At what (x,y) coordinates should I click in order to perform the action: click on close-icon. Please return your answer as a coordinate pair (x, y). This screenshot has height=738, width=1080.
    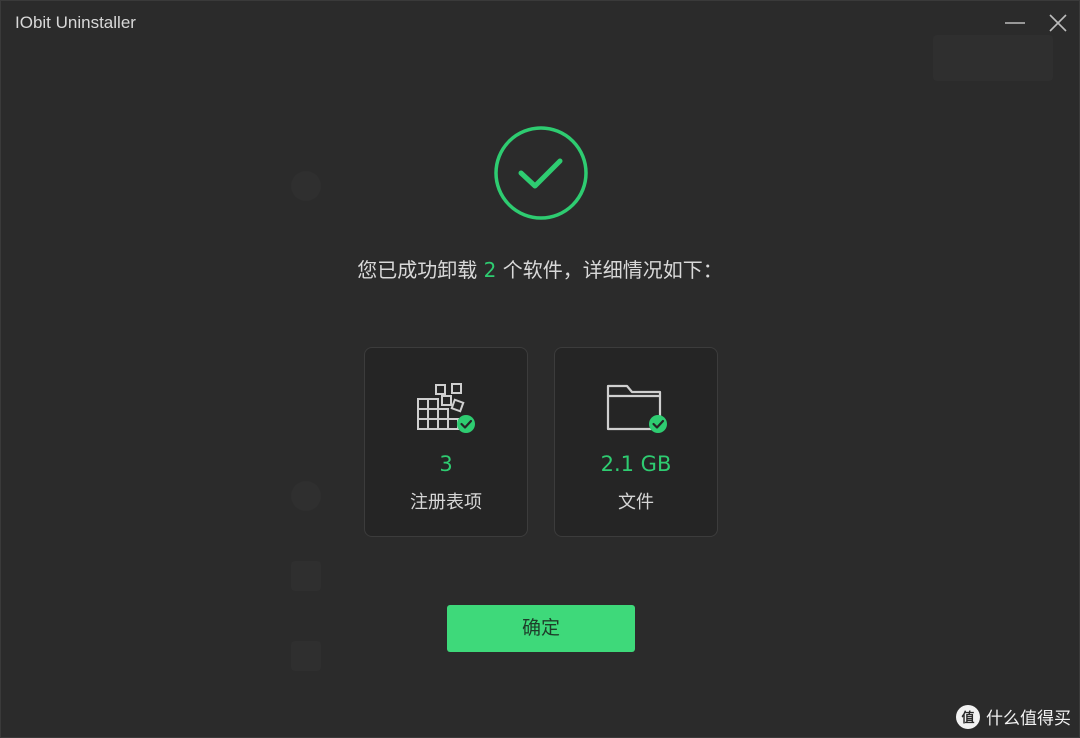
    Looking at the image, I should click on (1058, 23).